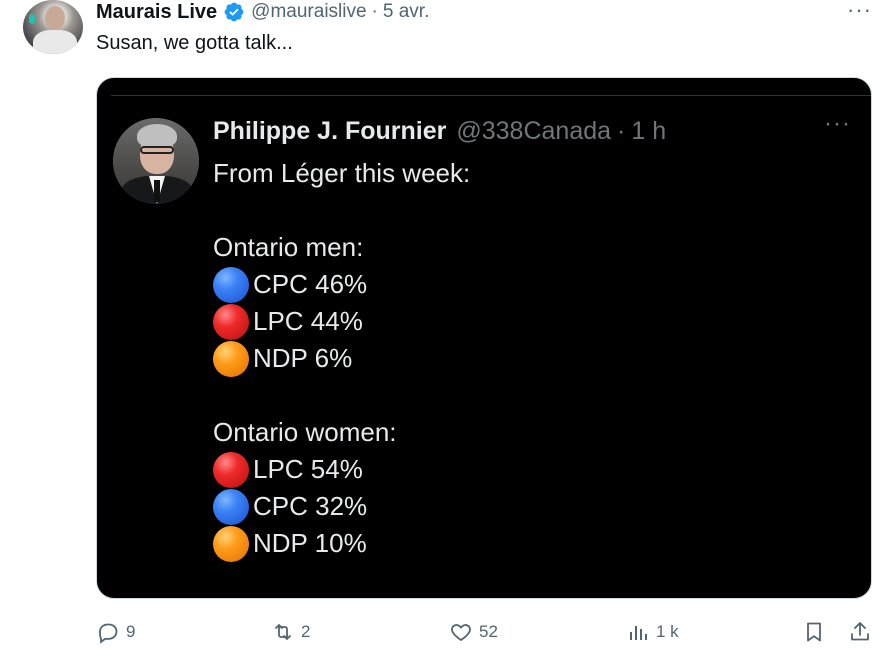  What do you see at coordinates (288, 247) in the screenshot?
I see `section-title: Ontario men:` at bounding box center [288, 247].